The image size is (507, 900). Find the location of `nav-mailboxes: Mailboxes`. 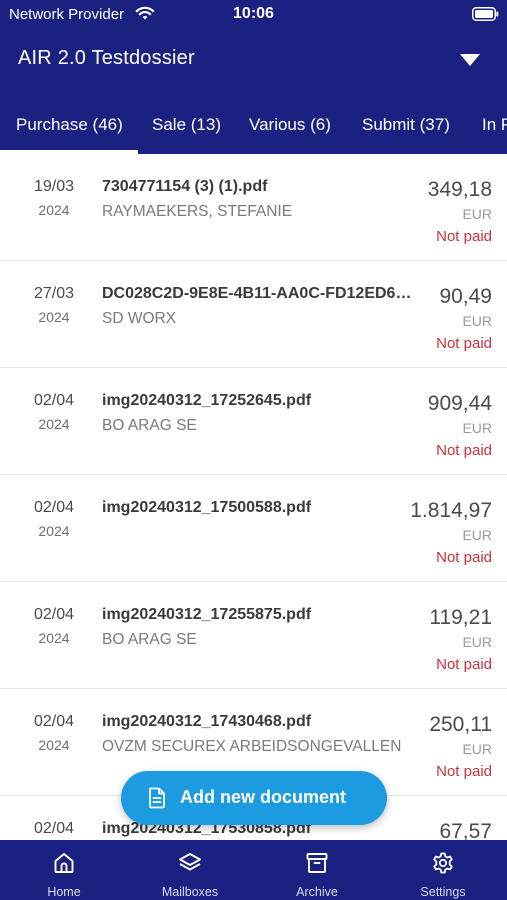

nav-mailboxes: Mailboxes is located at coordinates (190, 870).